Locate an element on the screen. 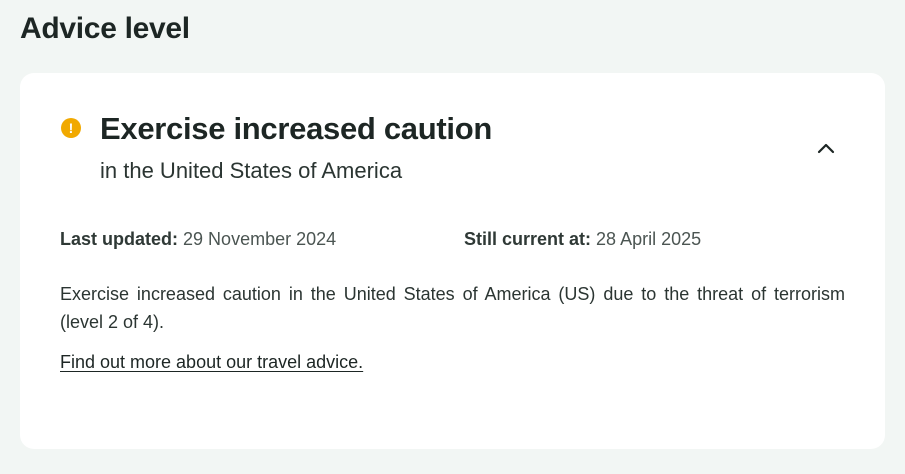  exclamation-circle-icon: ! is located at coordinates (71, 128).